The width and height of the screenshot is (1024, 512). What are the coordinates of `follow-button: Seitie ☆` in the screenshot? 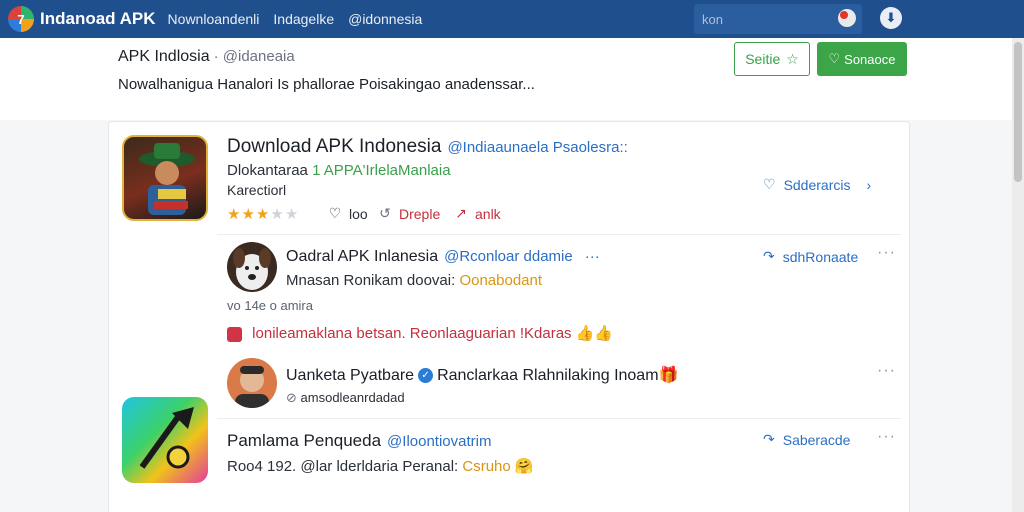 It's located at (772, 59).